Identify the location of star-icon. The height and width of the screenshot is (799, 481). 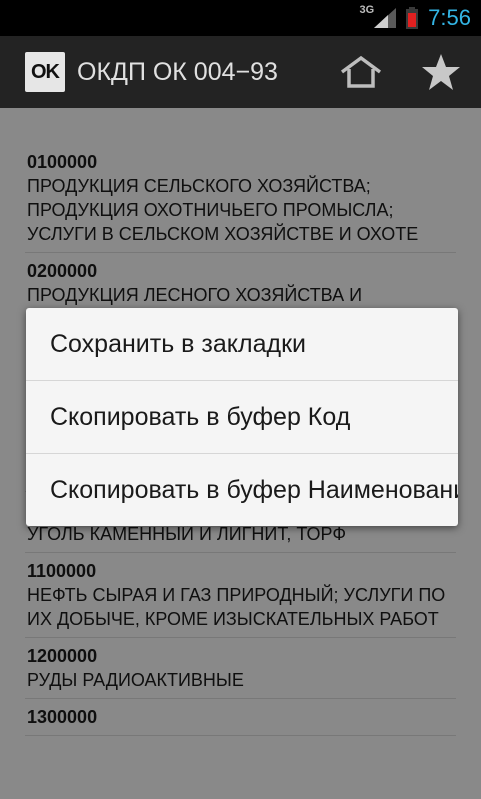
(441, 72).